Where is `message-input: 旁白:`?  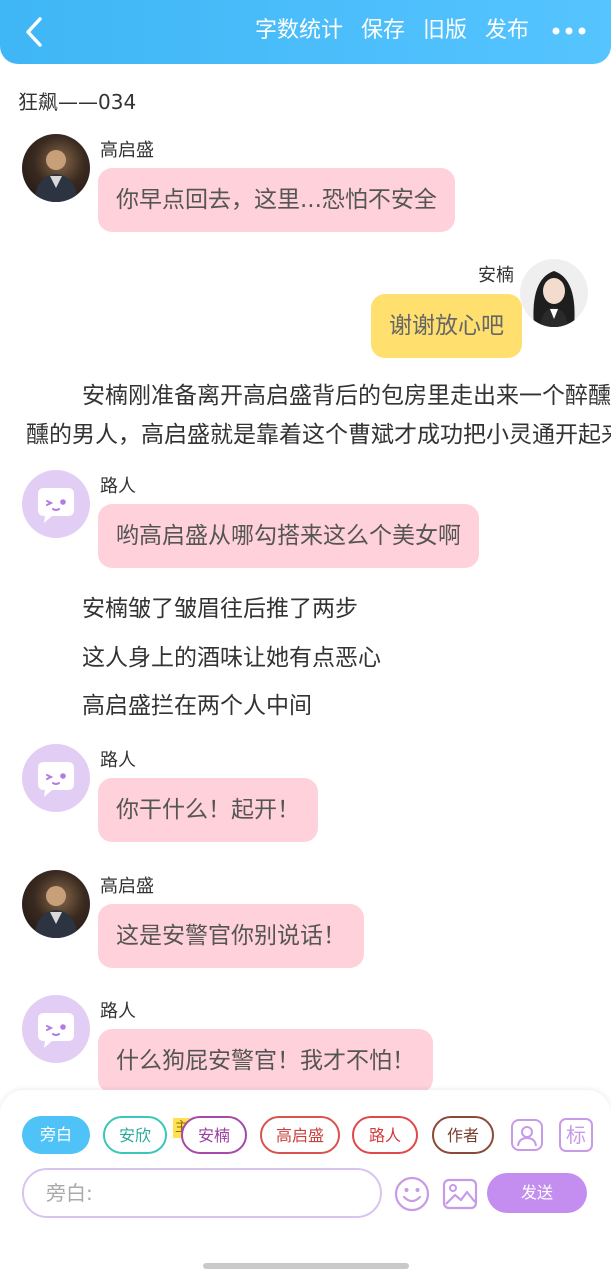
message-input: 旁白: is located at coordinates (202, 1193).